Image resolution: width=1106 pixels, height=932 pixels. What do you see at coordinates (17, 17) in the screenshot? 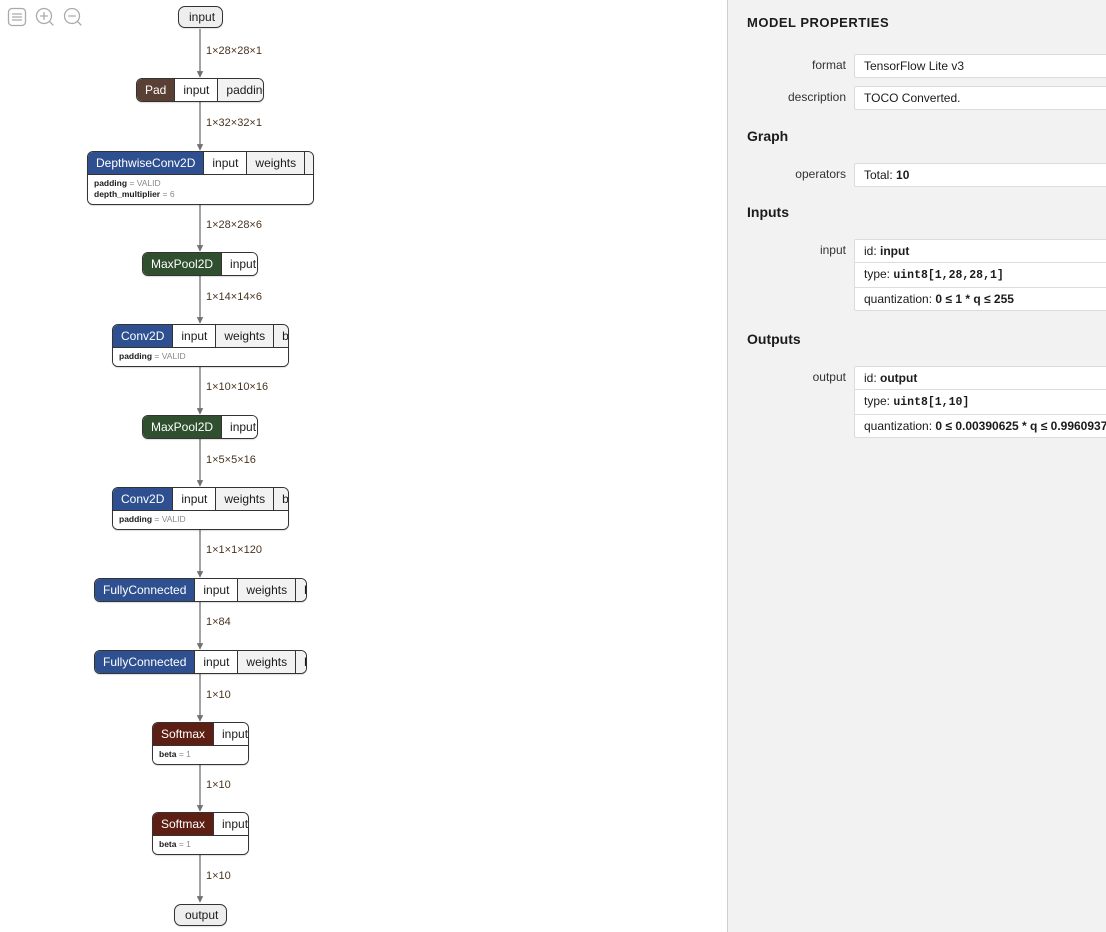
I see `menu-icon` at bounding box center [17, 17].